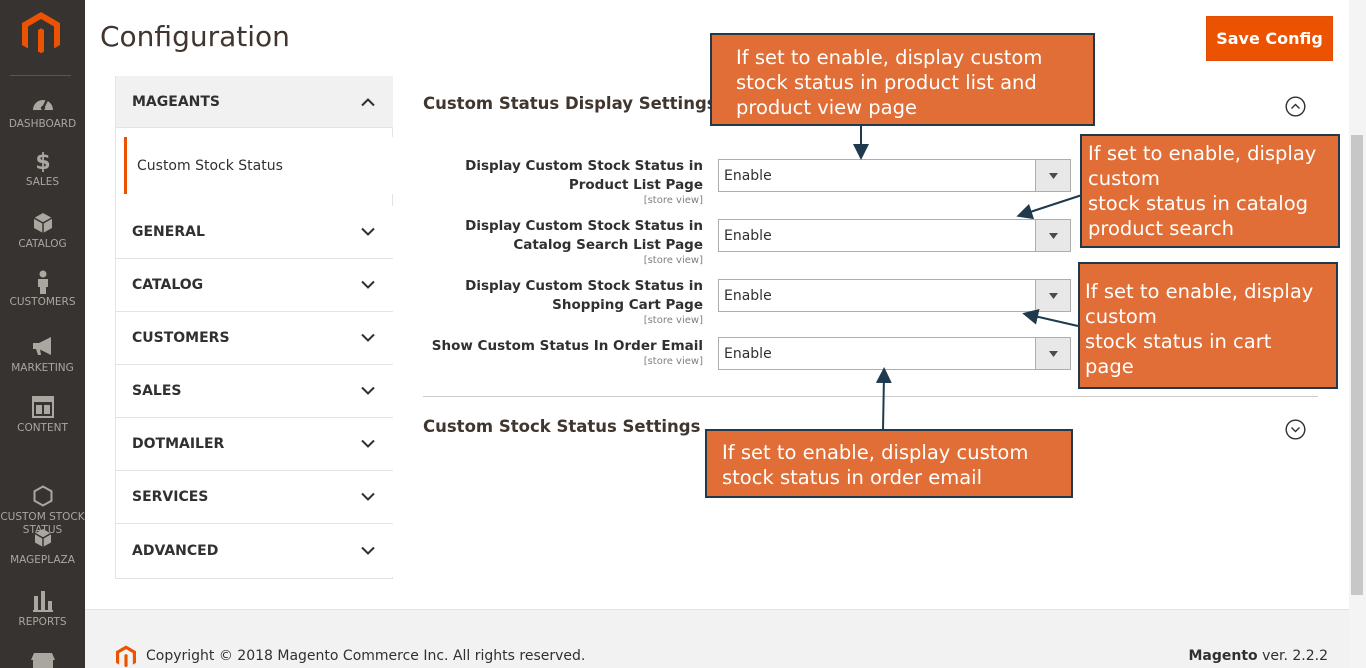 The height and width of the screenshot is (668, 1366). I want to click on brand-name: Magento, so click(1223, 656).